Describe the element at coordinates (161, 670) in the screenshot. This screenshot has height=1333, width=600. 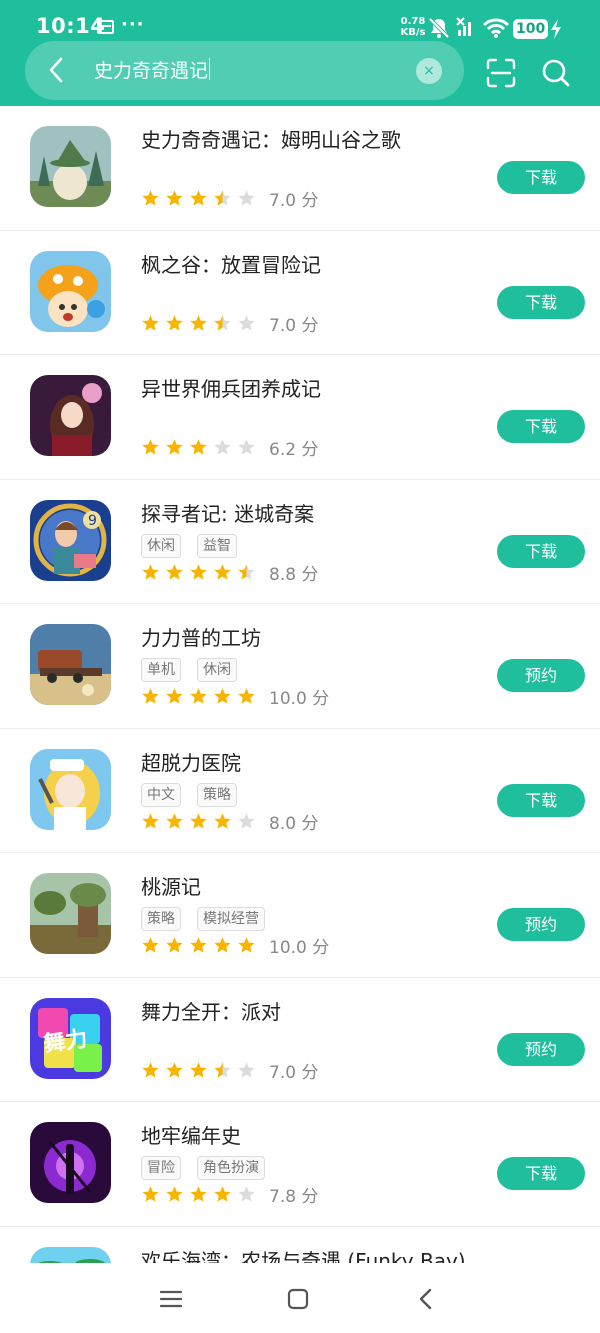
I see `app-tag: 单机` at that location.